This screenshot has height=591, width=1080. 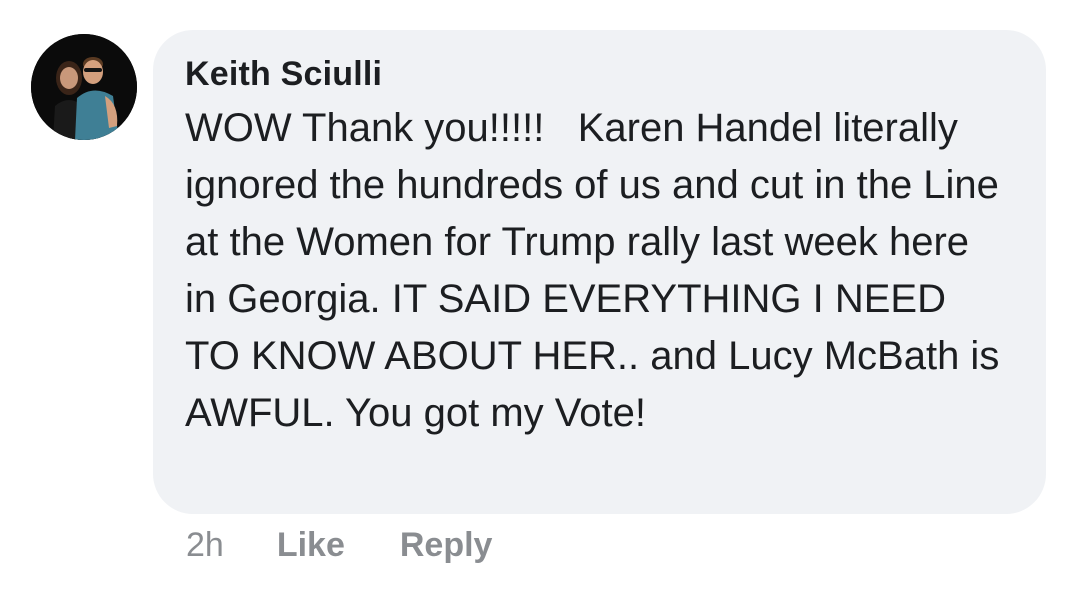 What do you see at coordinates (600, 74) in the screenshot?
I see `comment-author: Keith Sciulli` at bounding box center [600, 74].